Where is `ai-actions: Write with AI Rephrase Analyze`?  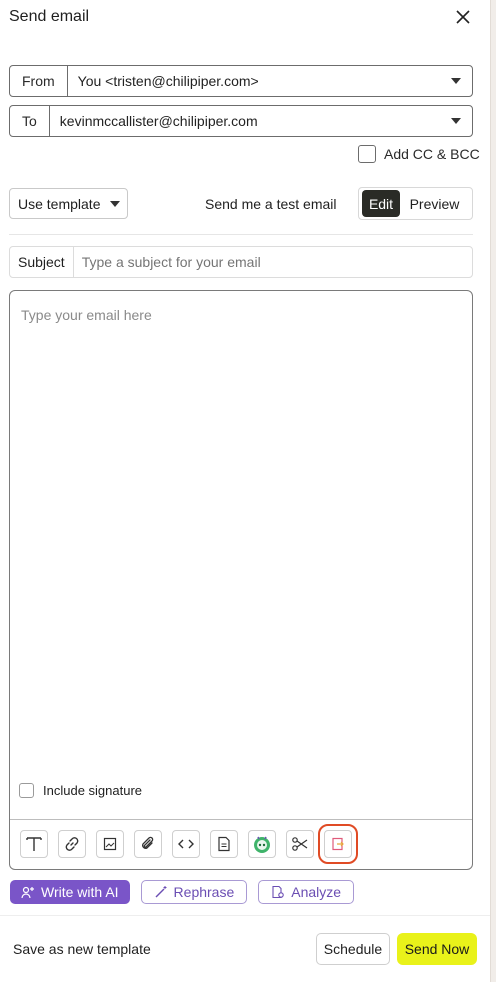 ai-actions: Write with AI Rephrase Analyze is located at coordinates (182, 892).